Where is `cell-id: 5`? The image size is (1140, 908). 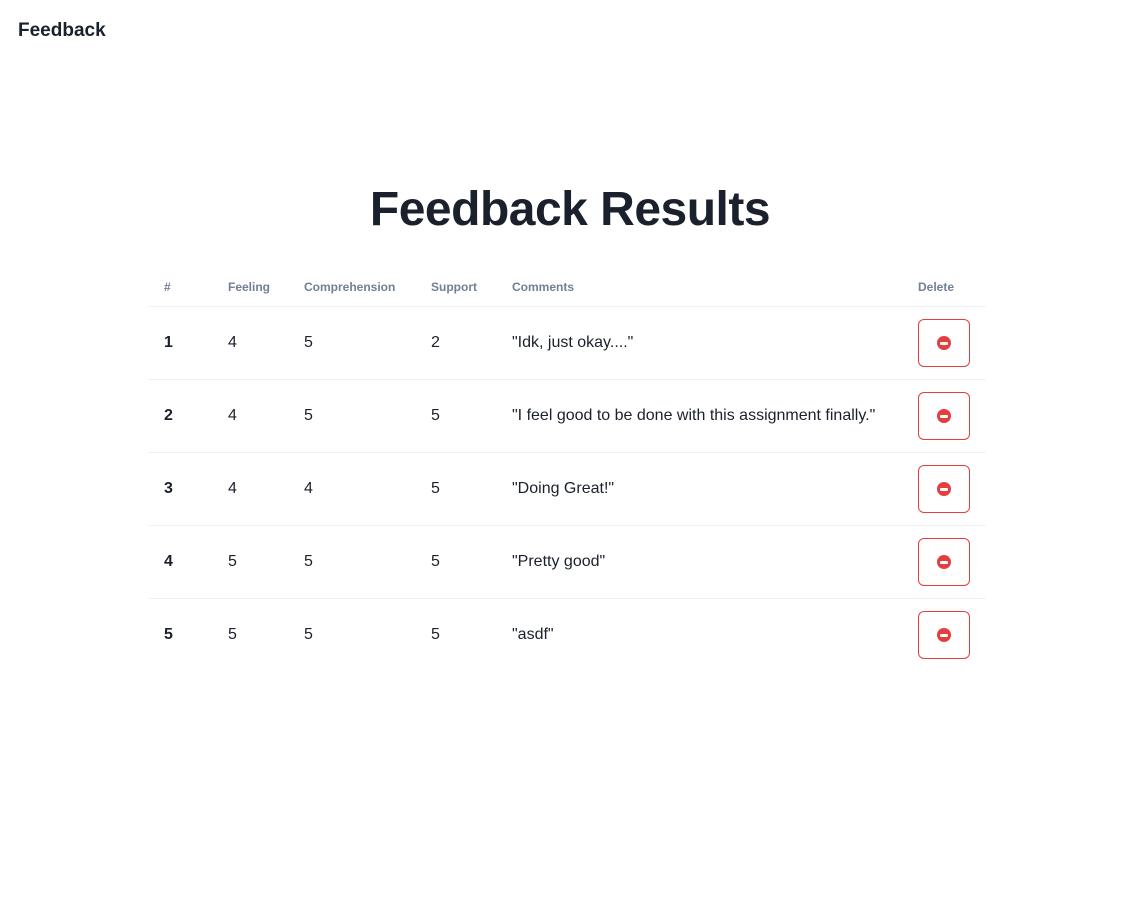
cell-id: 5 is located at coordinates (168, 634).